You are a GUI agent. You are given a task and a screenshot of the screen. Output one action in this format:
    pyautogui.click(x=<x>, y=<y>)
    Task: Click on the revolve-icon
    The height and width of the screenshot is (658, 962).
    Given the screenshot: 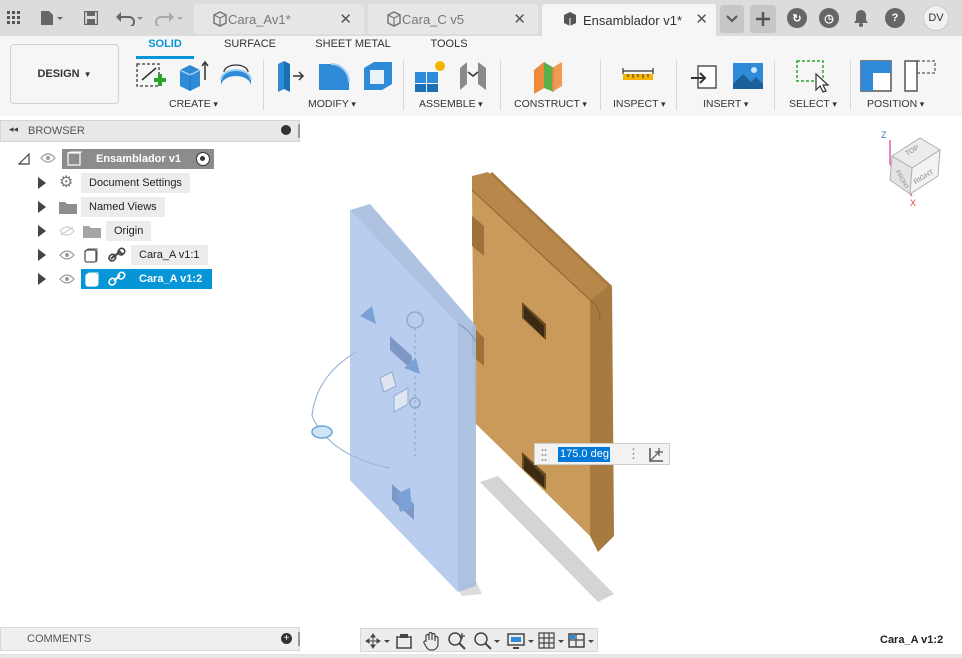 What is the action you would take?
    pyautogui.click(x=236, y=76)
    